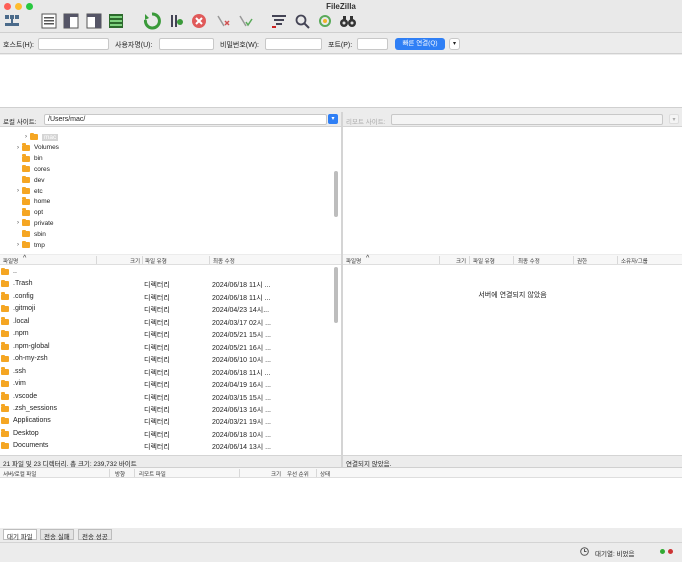 Image resolution: width=682 pixels, height=562 pixels. What do you see at coordinates (529, 261) in the screenshot?
I see `remote-col-modified: 최종 수정` at bounding box center [529, 261].